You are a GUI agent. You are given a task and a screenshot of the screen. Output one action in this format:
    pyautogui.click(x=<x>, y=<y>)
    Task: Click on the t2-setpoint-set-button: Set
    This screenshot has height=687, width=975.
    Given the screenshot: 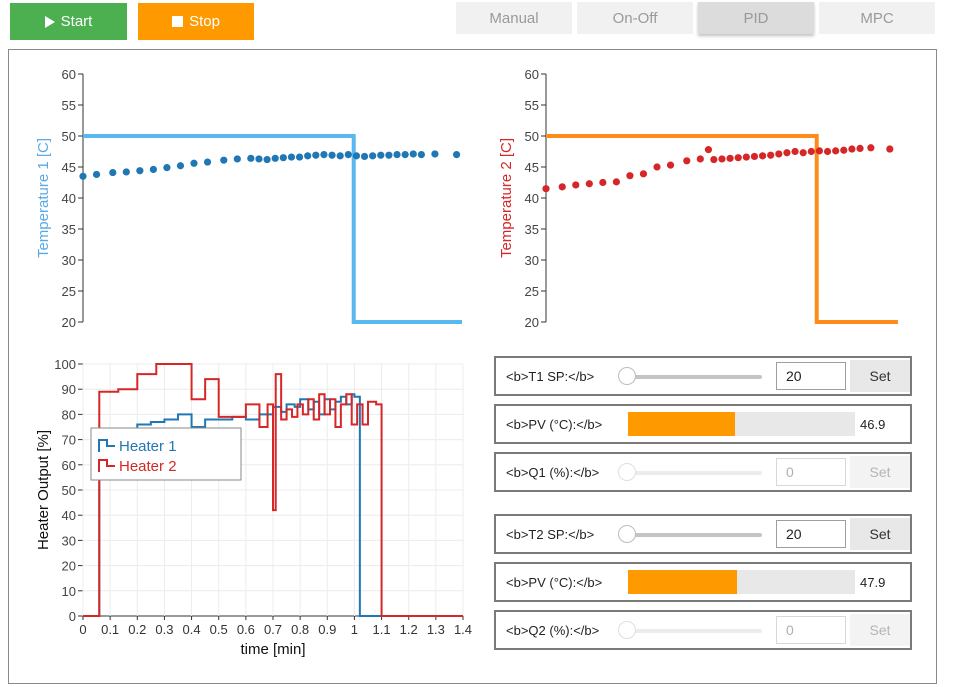 What is the action you would take?
    pyautogui.click(x=880, y=534)
    